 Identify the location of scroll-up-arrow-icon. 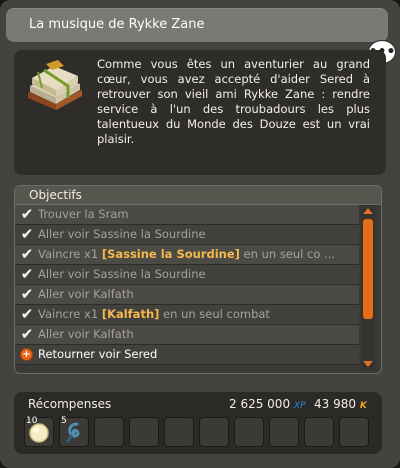
(368, 211).